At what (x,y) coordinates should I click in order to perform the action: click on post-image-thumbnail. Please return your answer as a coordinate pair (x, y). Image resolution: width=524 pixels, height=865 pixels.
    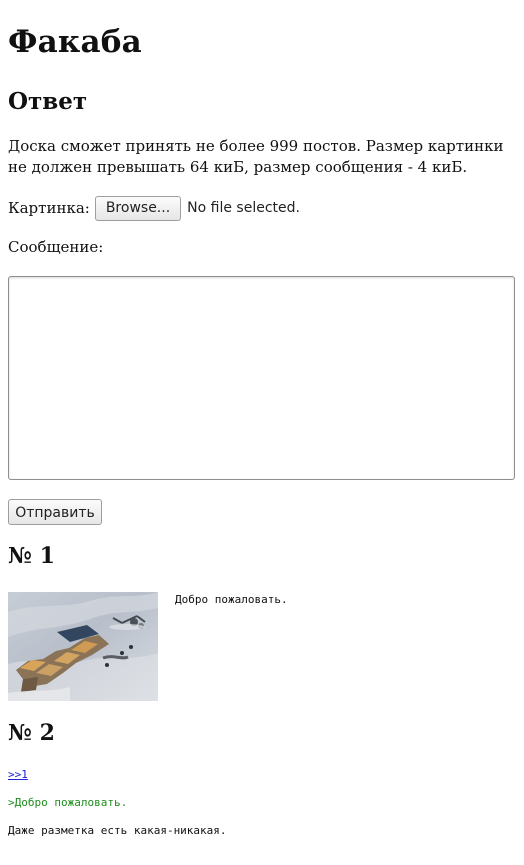
    Looking at the image, I should click on (83, 646).